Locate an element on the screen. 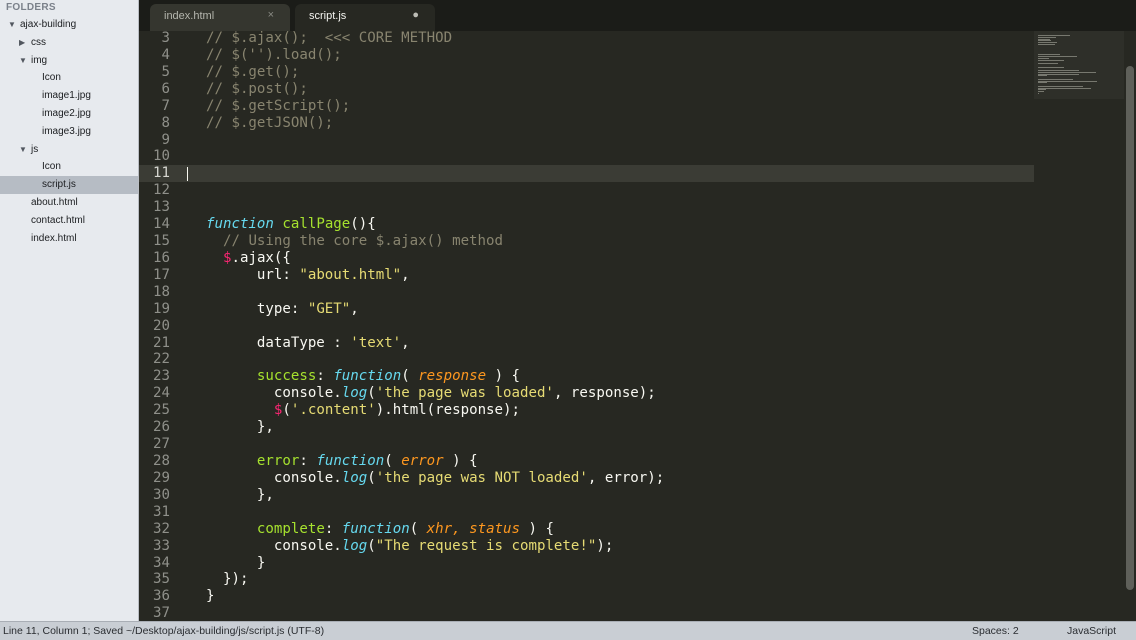  code-text: // $.getJSON(); is located at coordinates (270, 122).